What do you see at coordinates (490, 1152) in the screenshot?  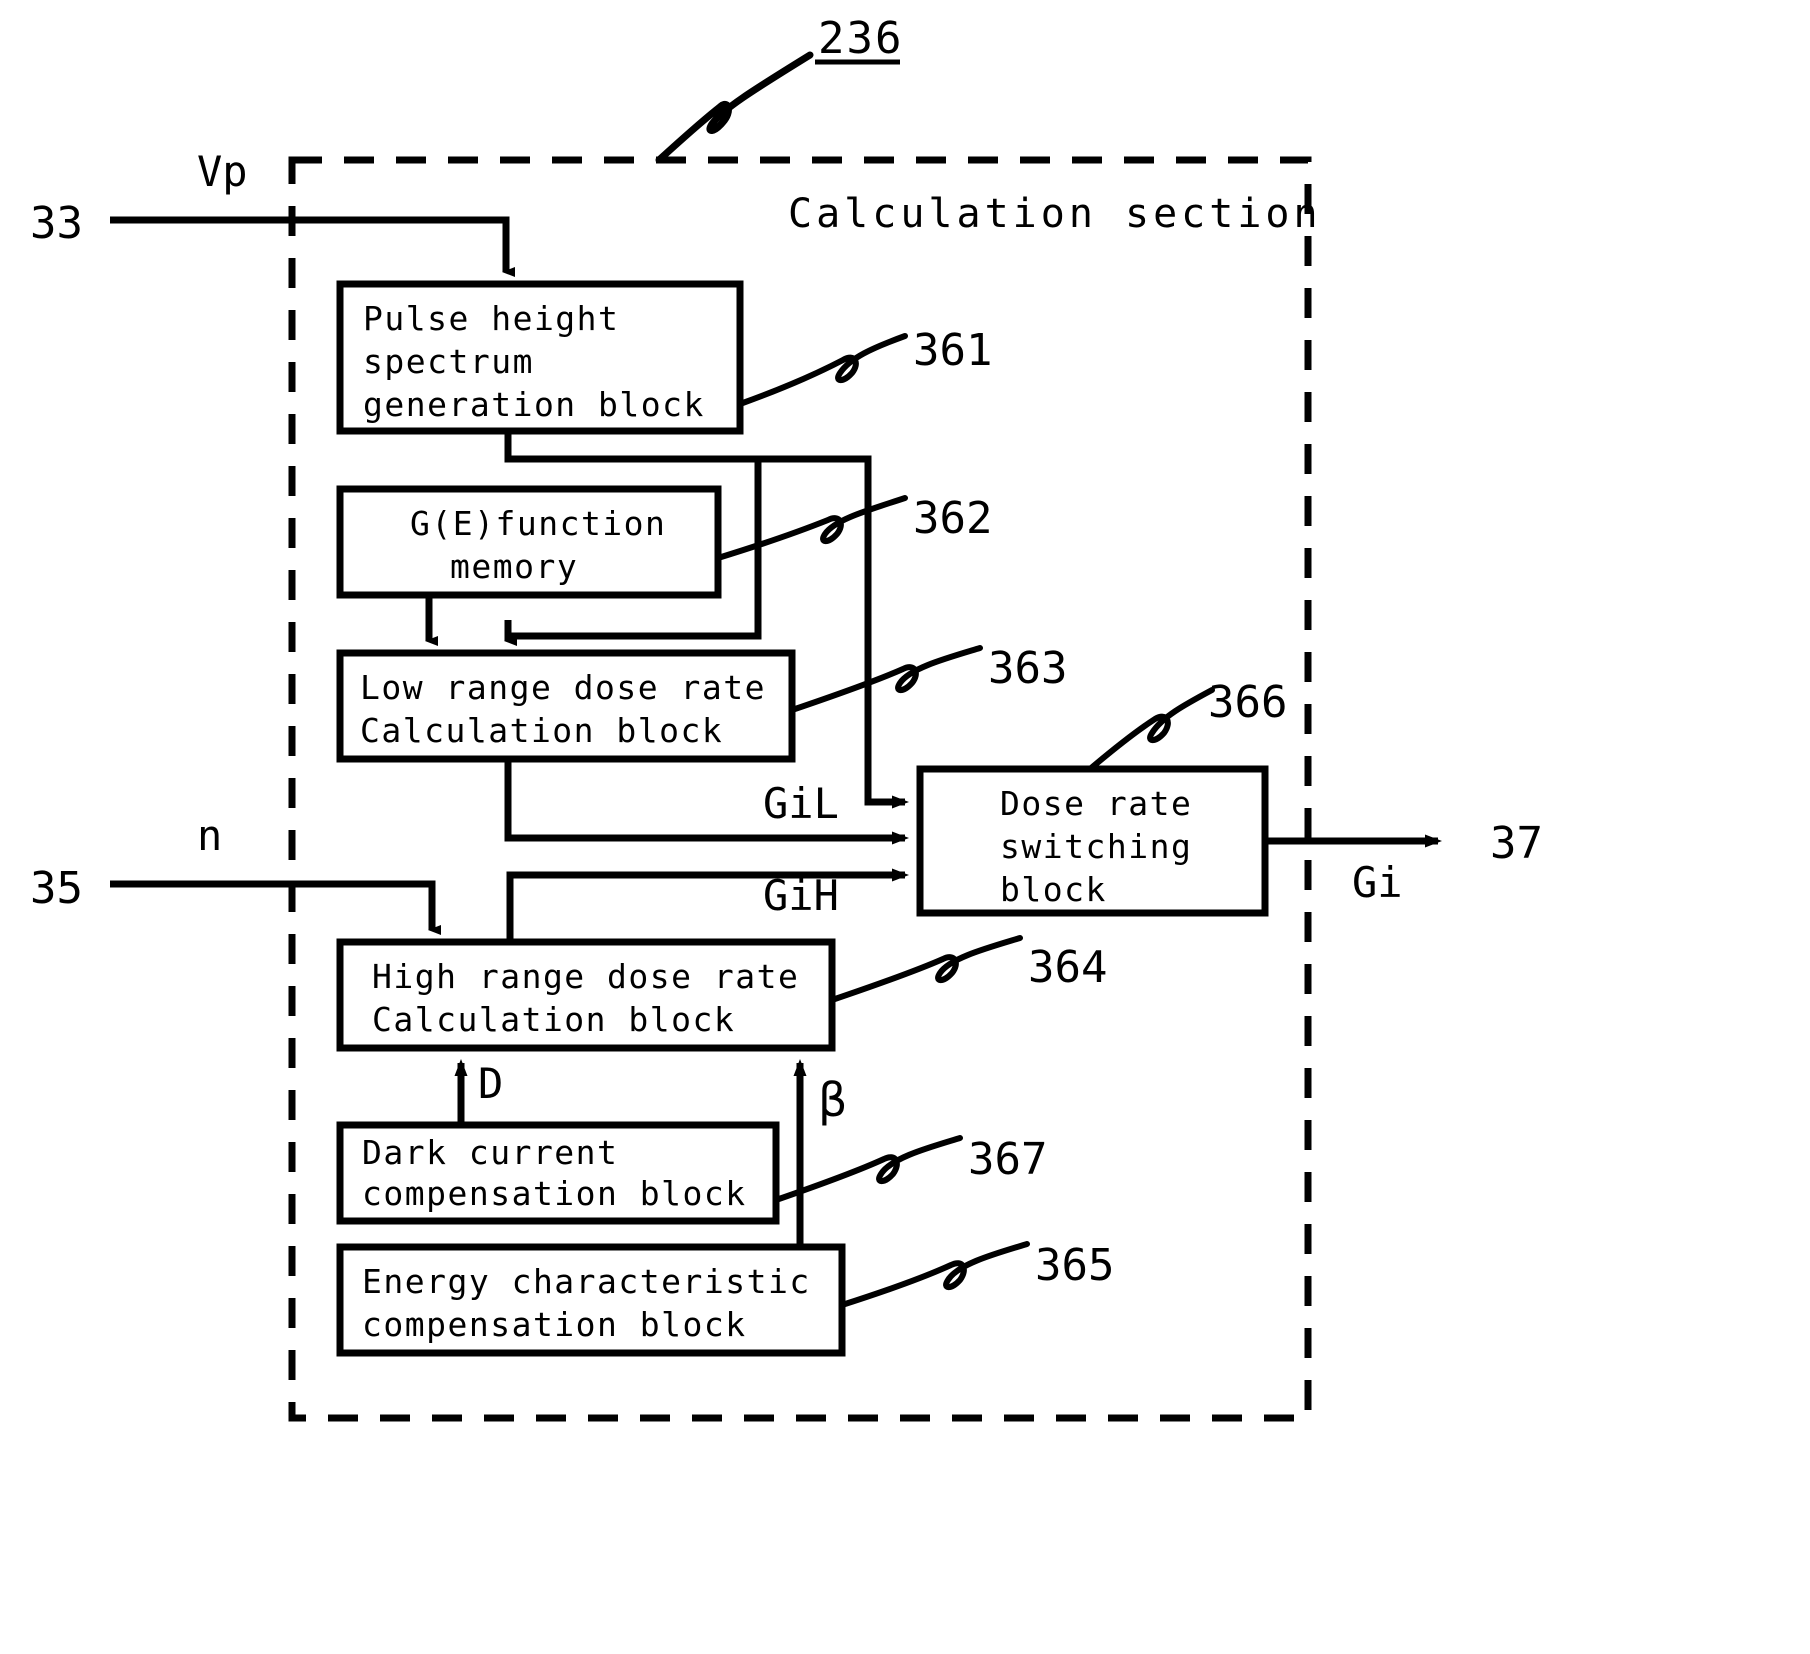 I see `block-367-line-1: Dark current` at bounding box center [490, 1152].